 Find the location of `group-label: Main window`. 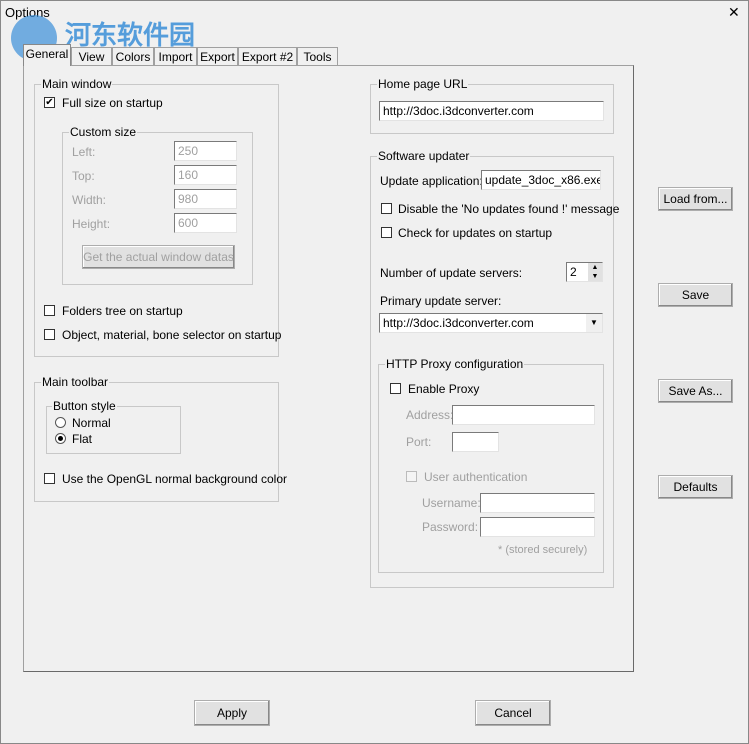

group-label: Main window is located at coordinates (77, 84).